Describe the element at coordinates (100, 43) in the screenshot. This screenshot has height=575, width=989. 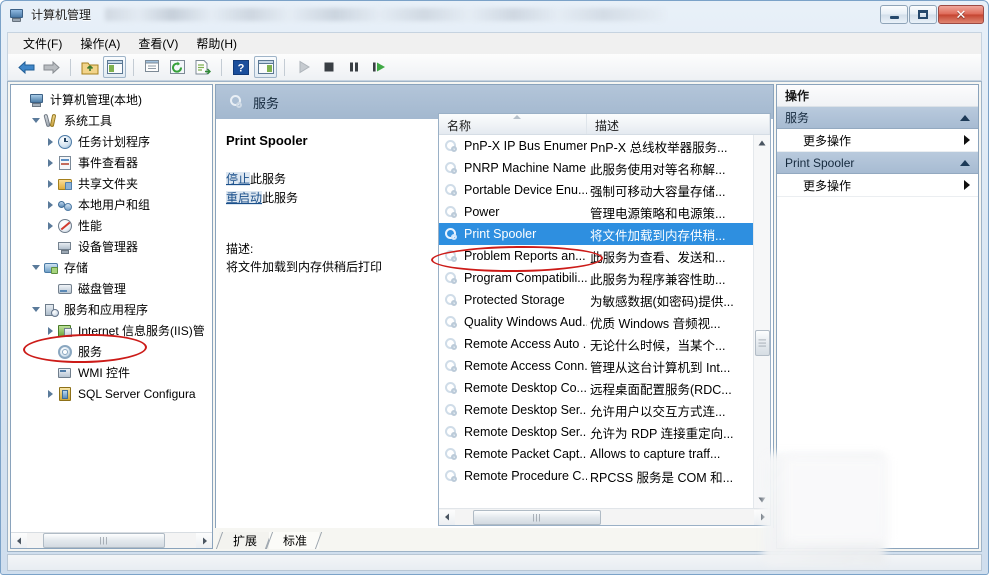
I see `menu-action: 操作(A)` at that location.